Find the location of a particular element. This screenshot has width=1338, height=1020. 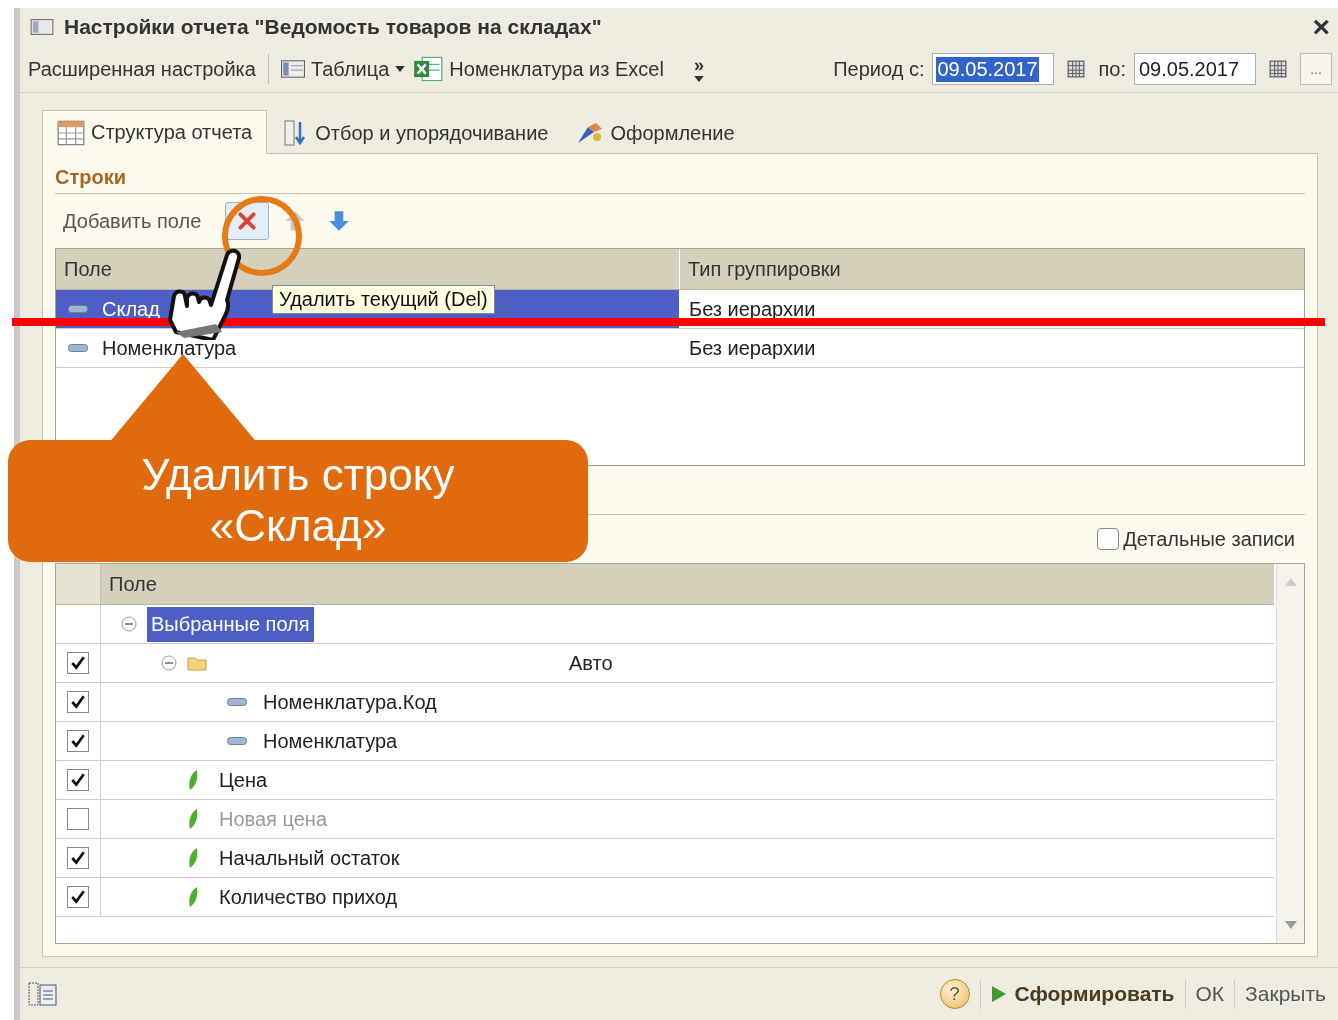

tree-item: Количество приход is located at coordinates (308, 897).